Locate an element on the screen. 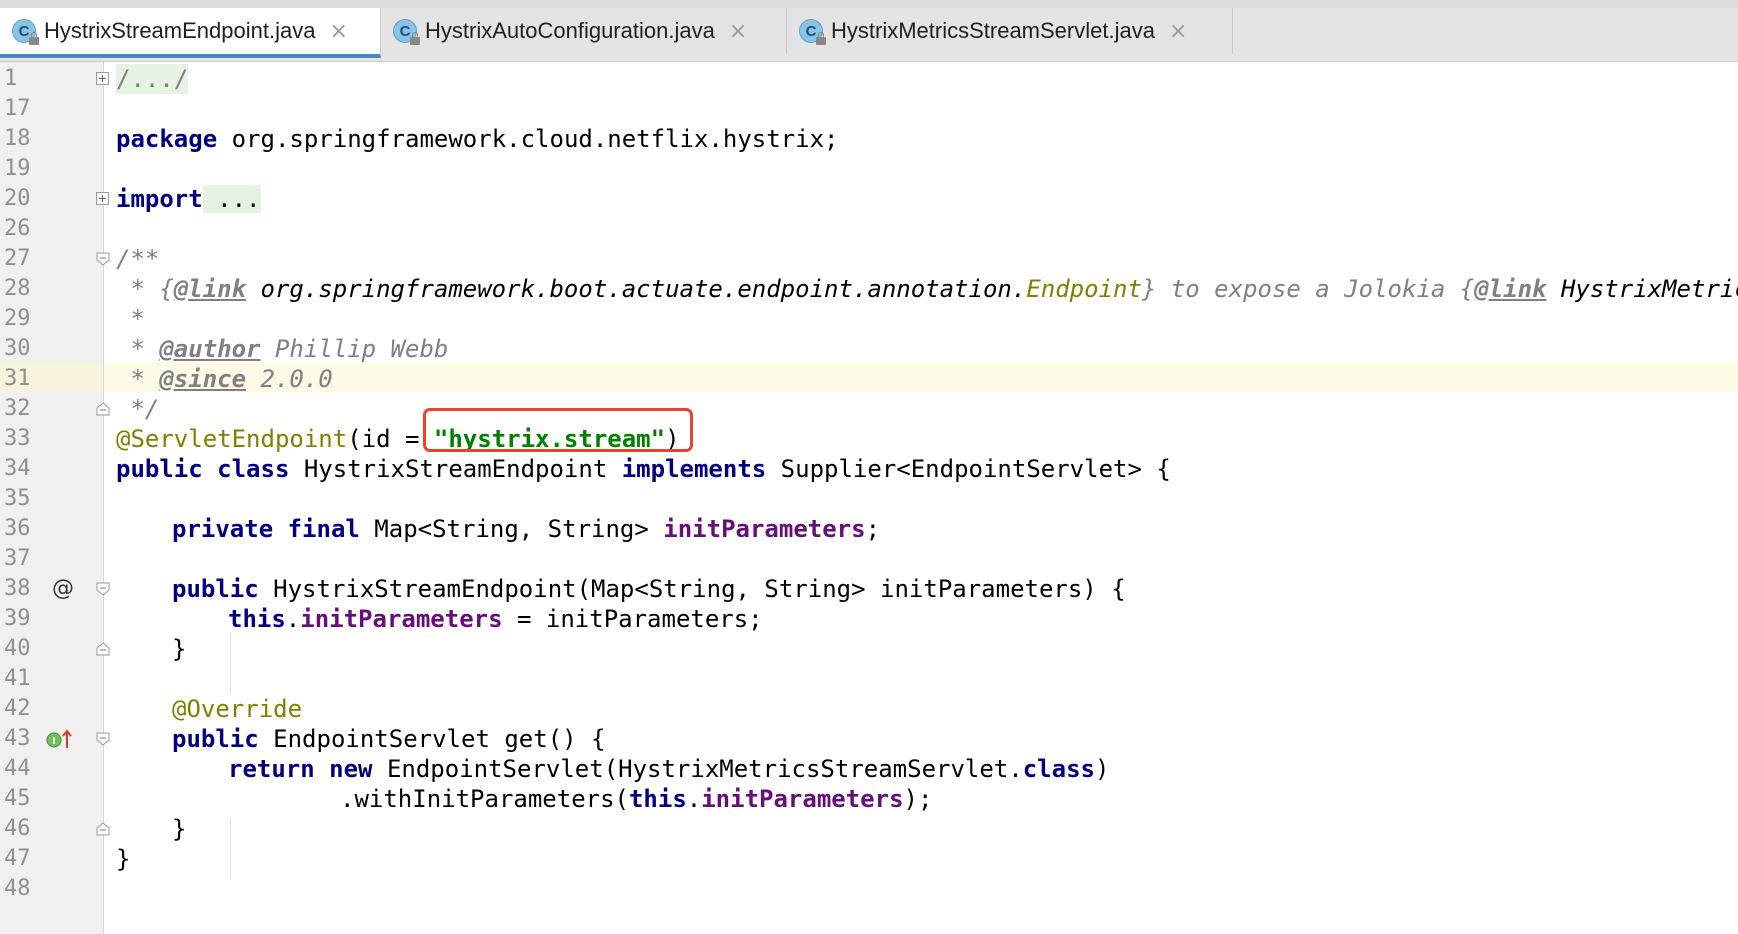 The image size is (1738, 934). line-number: 27 is located at coordinates (17, 258).